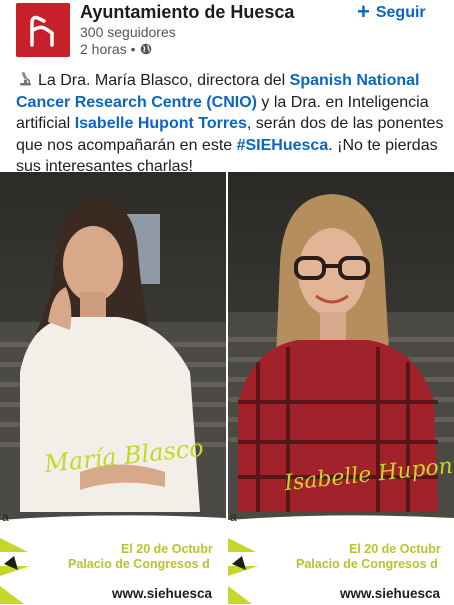 This screenshot has height=605, width=454. I want to click on microscope-icon, so click(25, 78).